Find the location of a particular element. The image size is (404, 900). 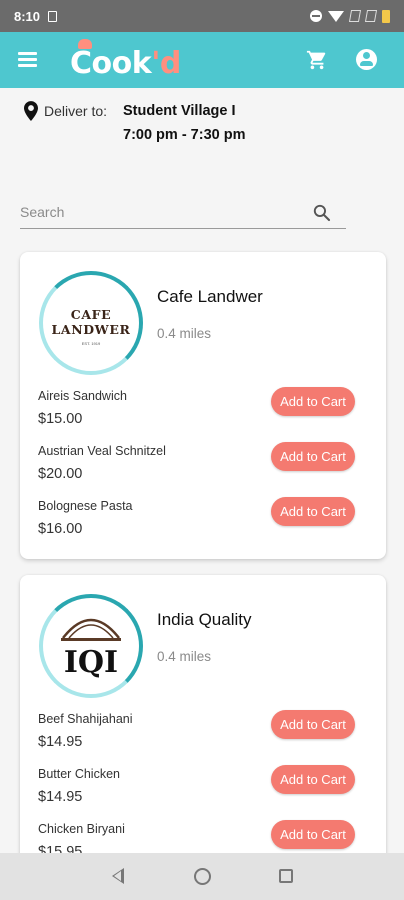

wifi-icon is located at coordinates (336, 16).